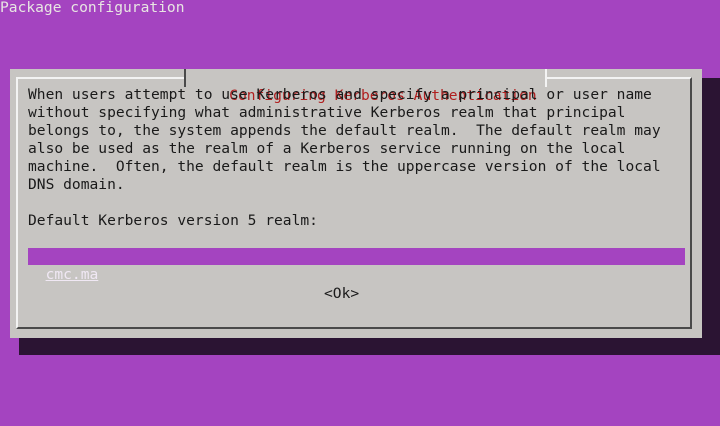  Describe the element at coordinates (341, 294) in the screenshot. I see `ok-button: <Ok>` at that location.